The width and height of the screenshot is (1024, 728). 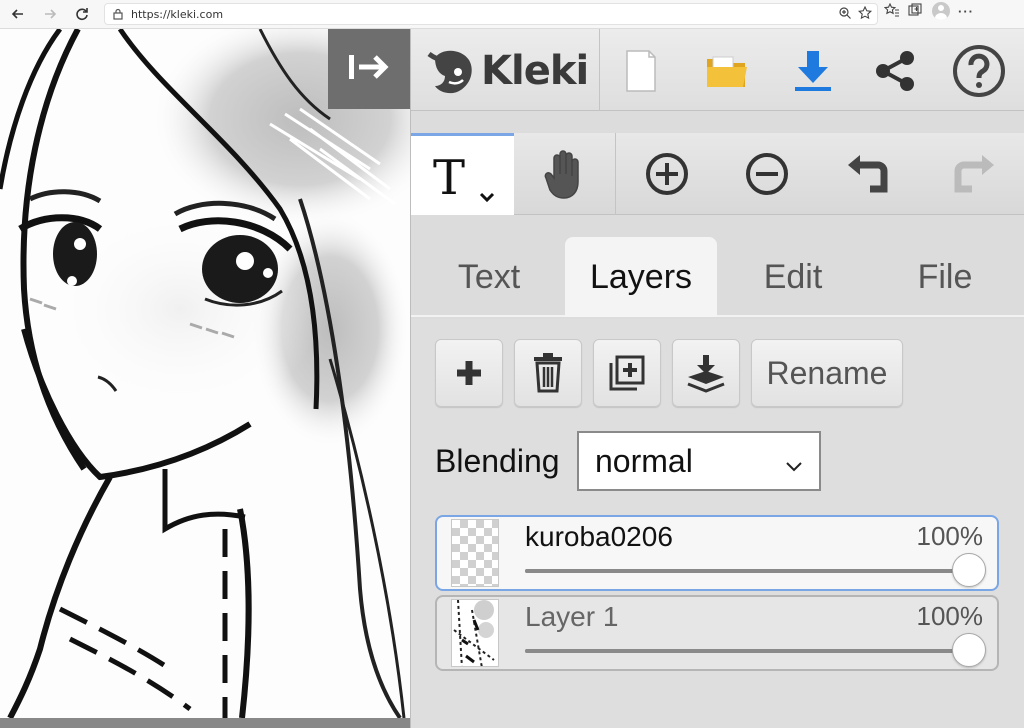 I want to click on browser-toolbar: https://kleki.com ···, so click(x=512, y=14).